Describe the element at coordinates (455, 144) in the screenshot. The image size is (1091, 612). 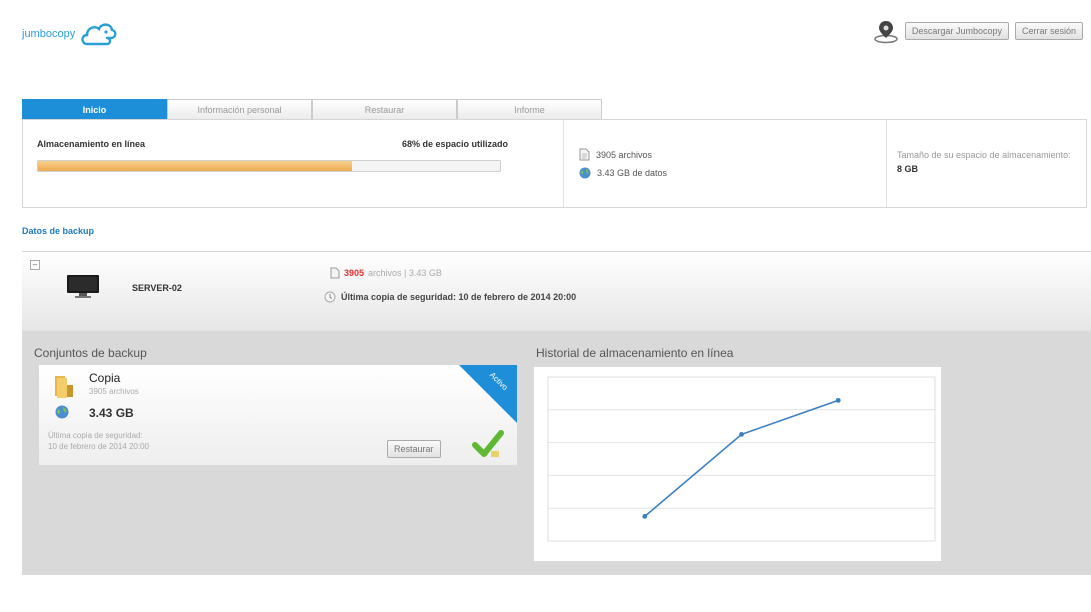
I see `storage-percent: 68% de espacio utilizado` at that location.